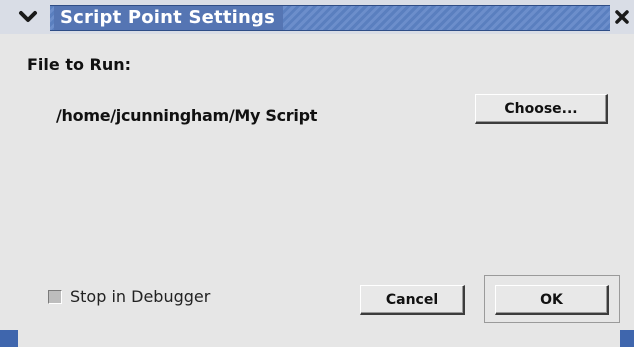  What do you see at coordinates (169, 18) in the screenshot?
I see `window-title: Script Point Settings` at bounding box center [169, 18].